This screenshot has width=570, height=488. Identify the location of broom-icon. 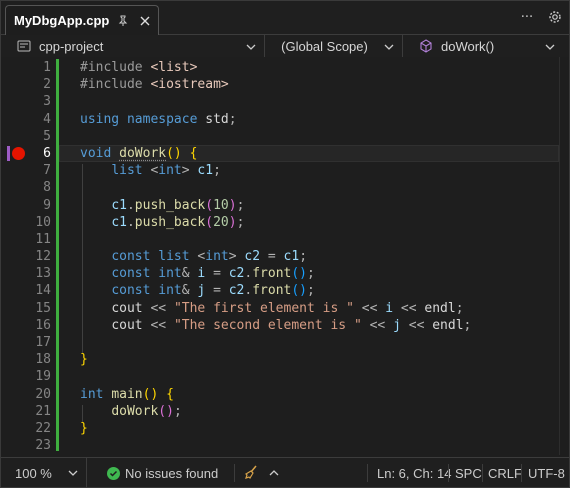
(251, 473).